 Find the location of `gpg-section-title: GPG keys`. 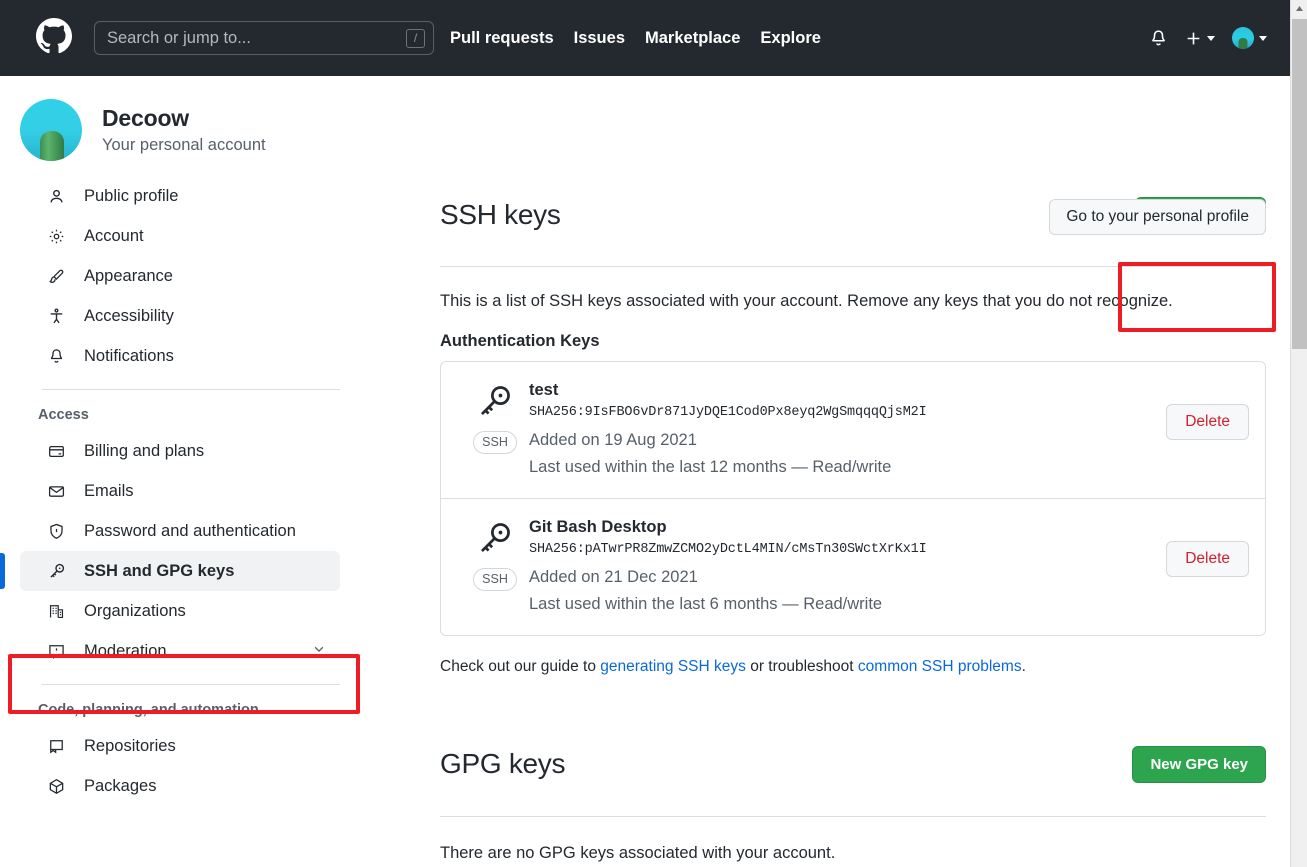

gpg-section-title: GPG keys is located at coordinates (503, 764).